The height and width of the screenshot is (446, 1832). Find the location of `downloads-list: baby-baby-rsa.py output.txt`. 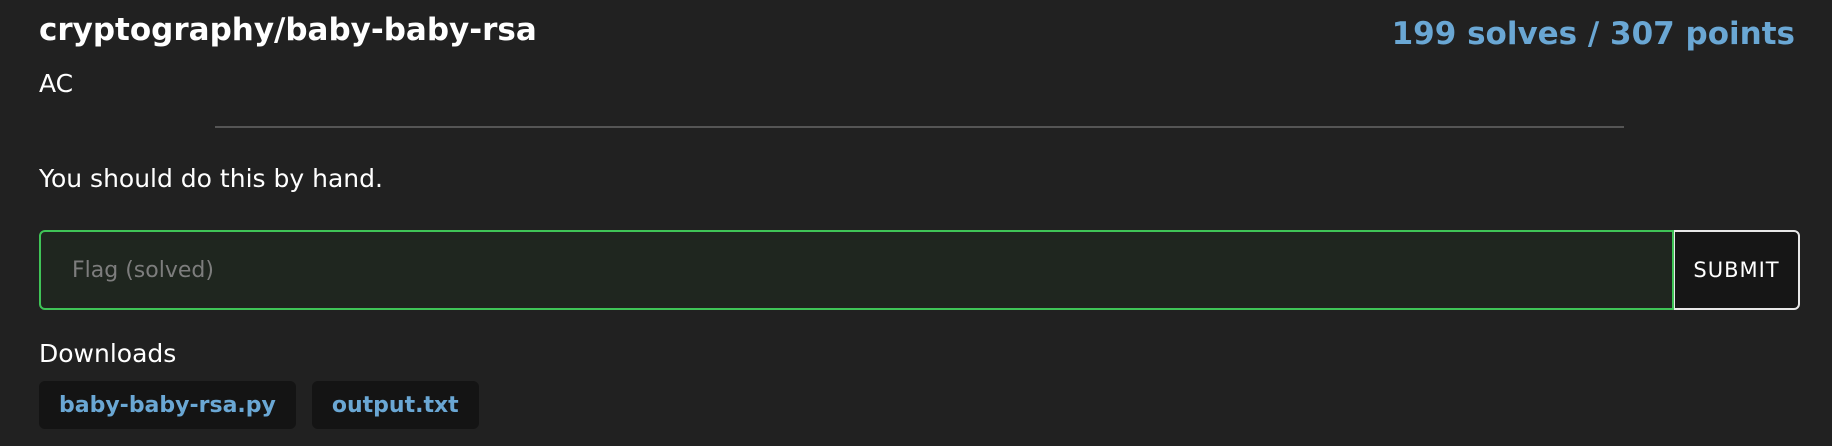

downloads-list: baby-baby-rsa.py output.txt is located at coordinates (259, 405).